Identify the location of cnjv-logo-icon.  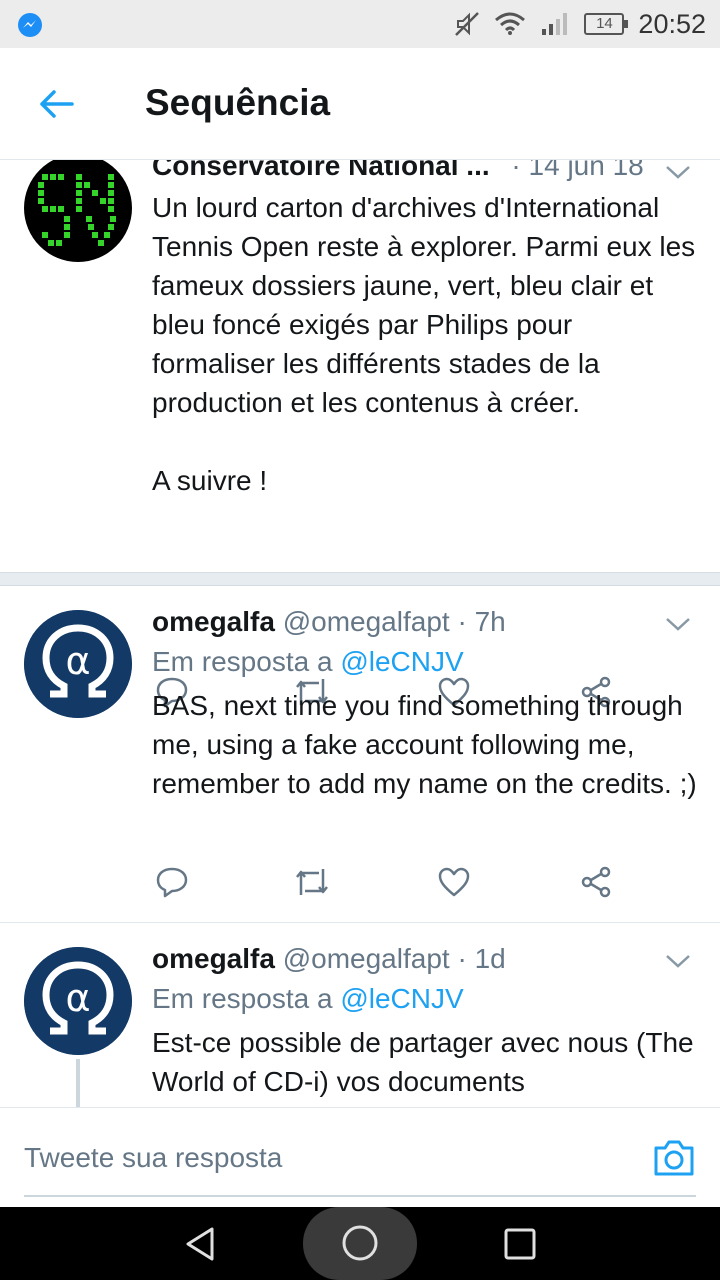
(77, 210).